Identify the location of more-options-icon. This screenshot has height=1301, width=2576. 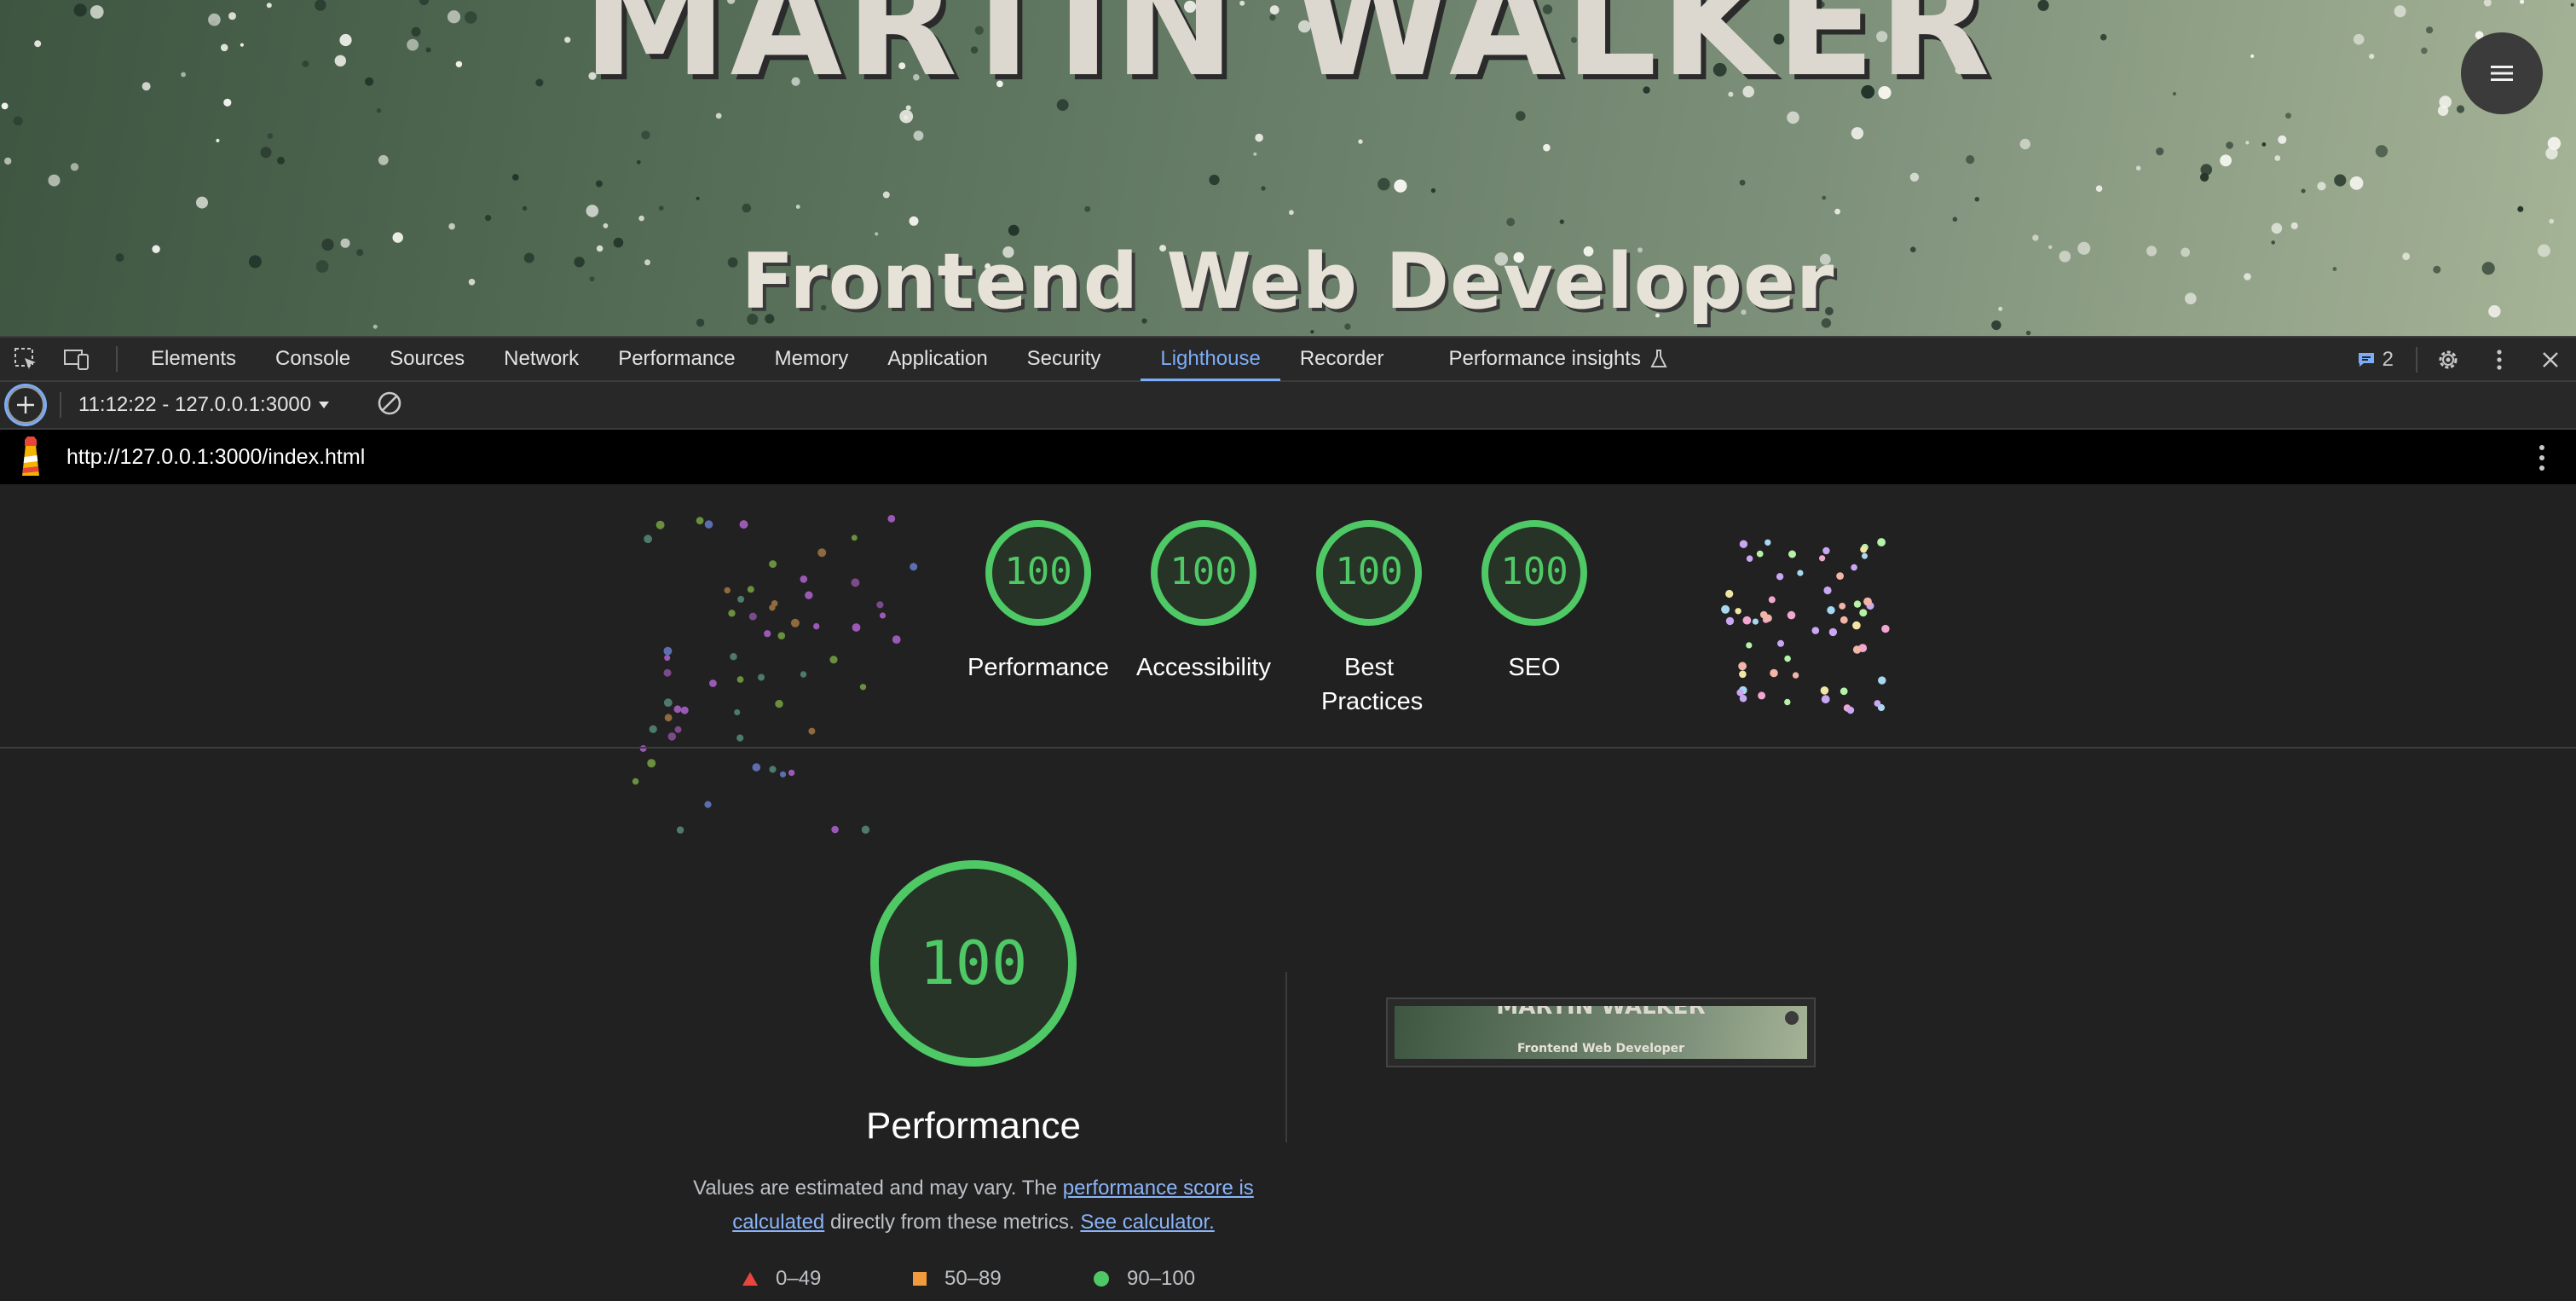
(2499, 360).